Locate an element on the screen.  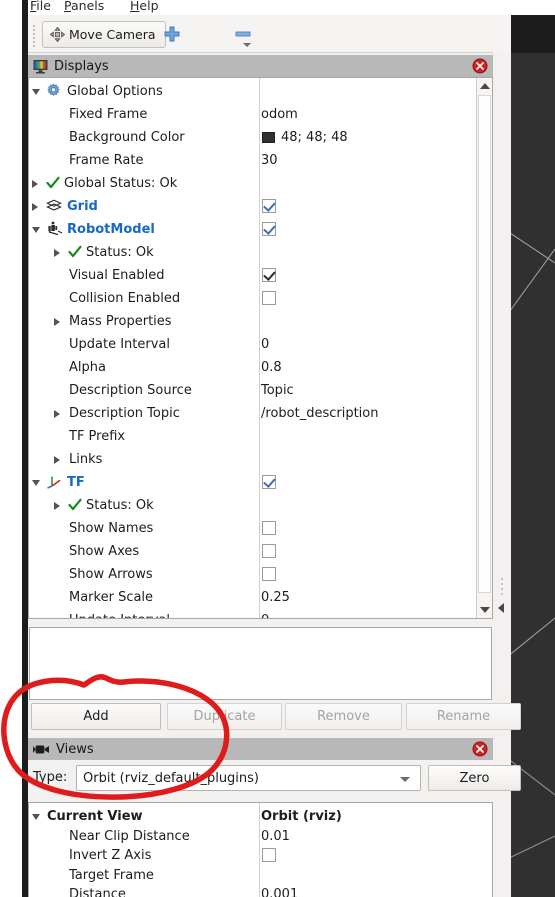
add-button: Add is located at coordinates (96, 716).